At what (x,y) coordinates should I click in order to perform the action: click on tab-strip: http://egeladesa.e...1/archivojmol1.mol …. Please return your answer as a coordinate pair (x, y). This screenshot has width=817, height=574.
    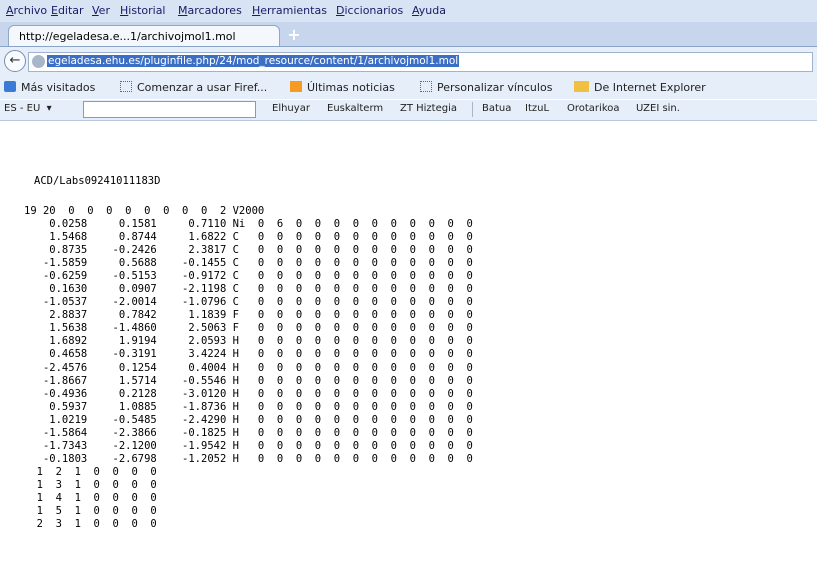
    Looking at the image, I should click on (408, 34).